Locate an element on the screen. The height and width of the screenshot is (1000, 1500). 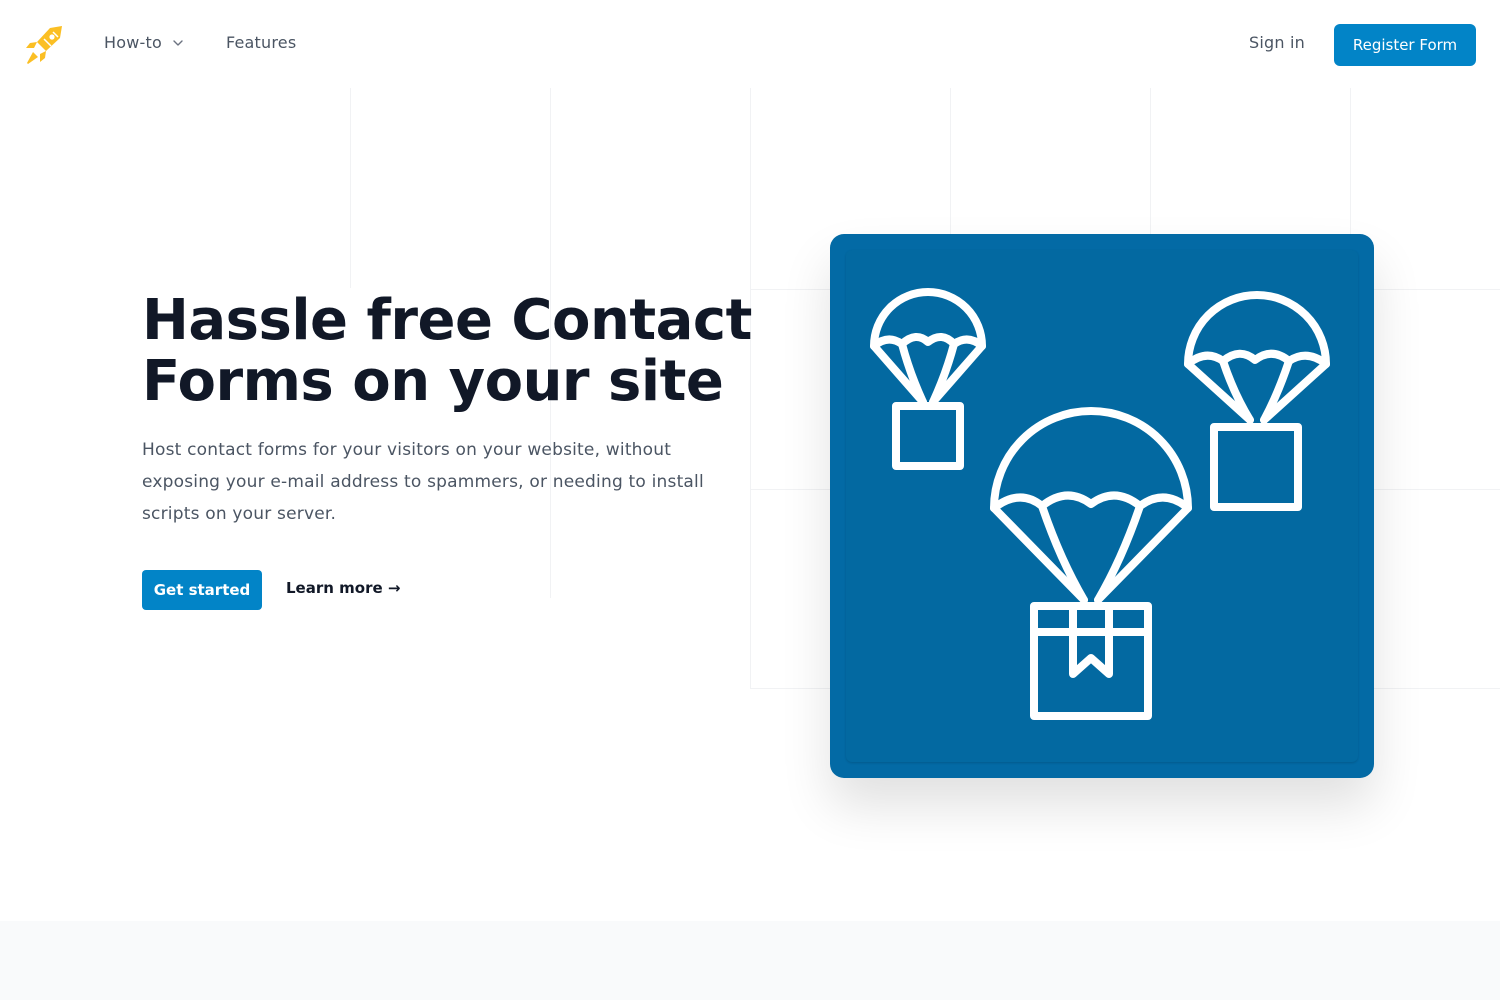
nav-howto-label: How-to is located at coordinates (133, 42).